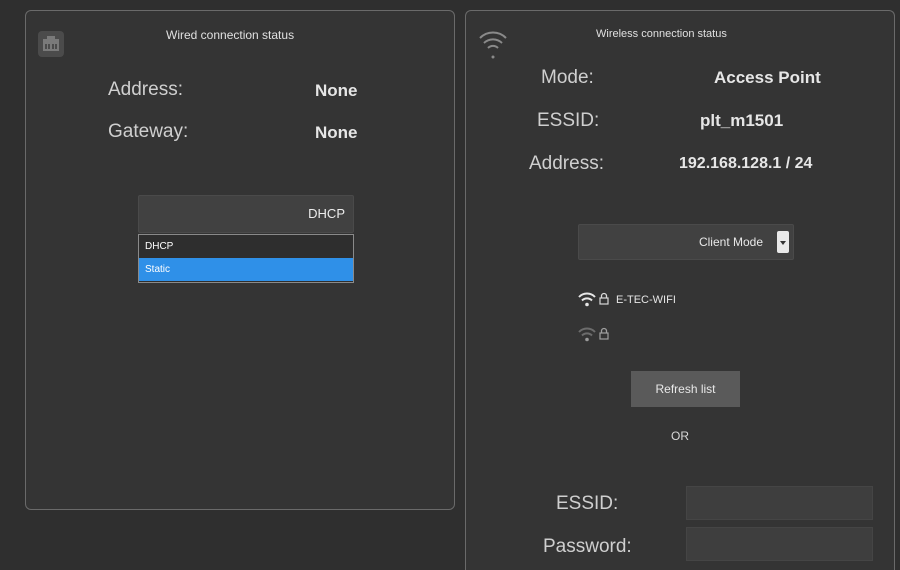 This screenshot has height=570, width=900. What do you see at coordinates (779, 544) in the screenshot?
I see `password-input` at bounding box center [779, 544].